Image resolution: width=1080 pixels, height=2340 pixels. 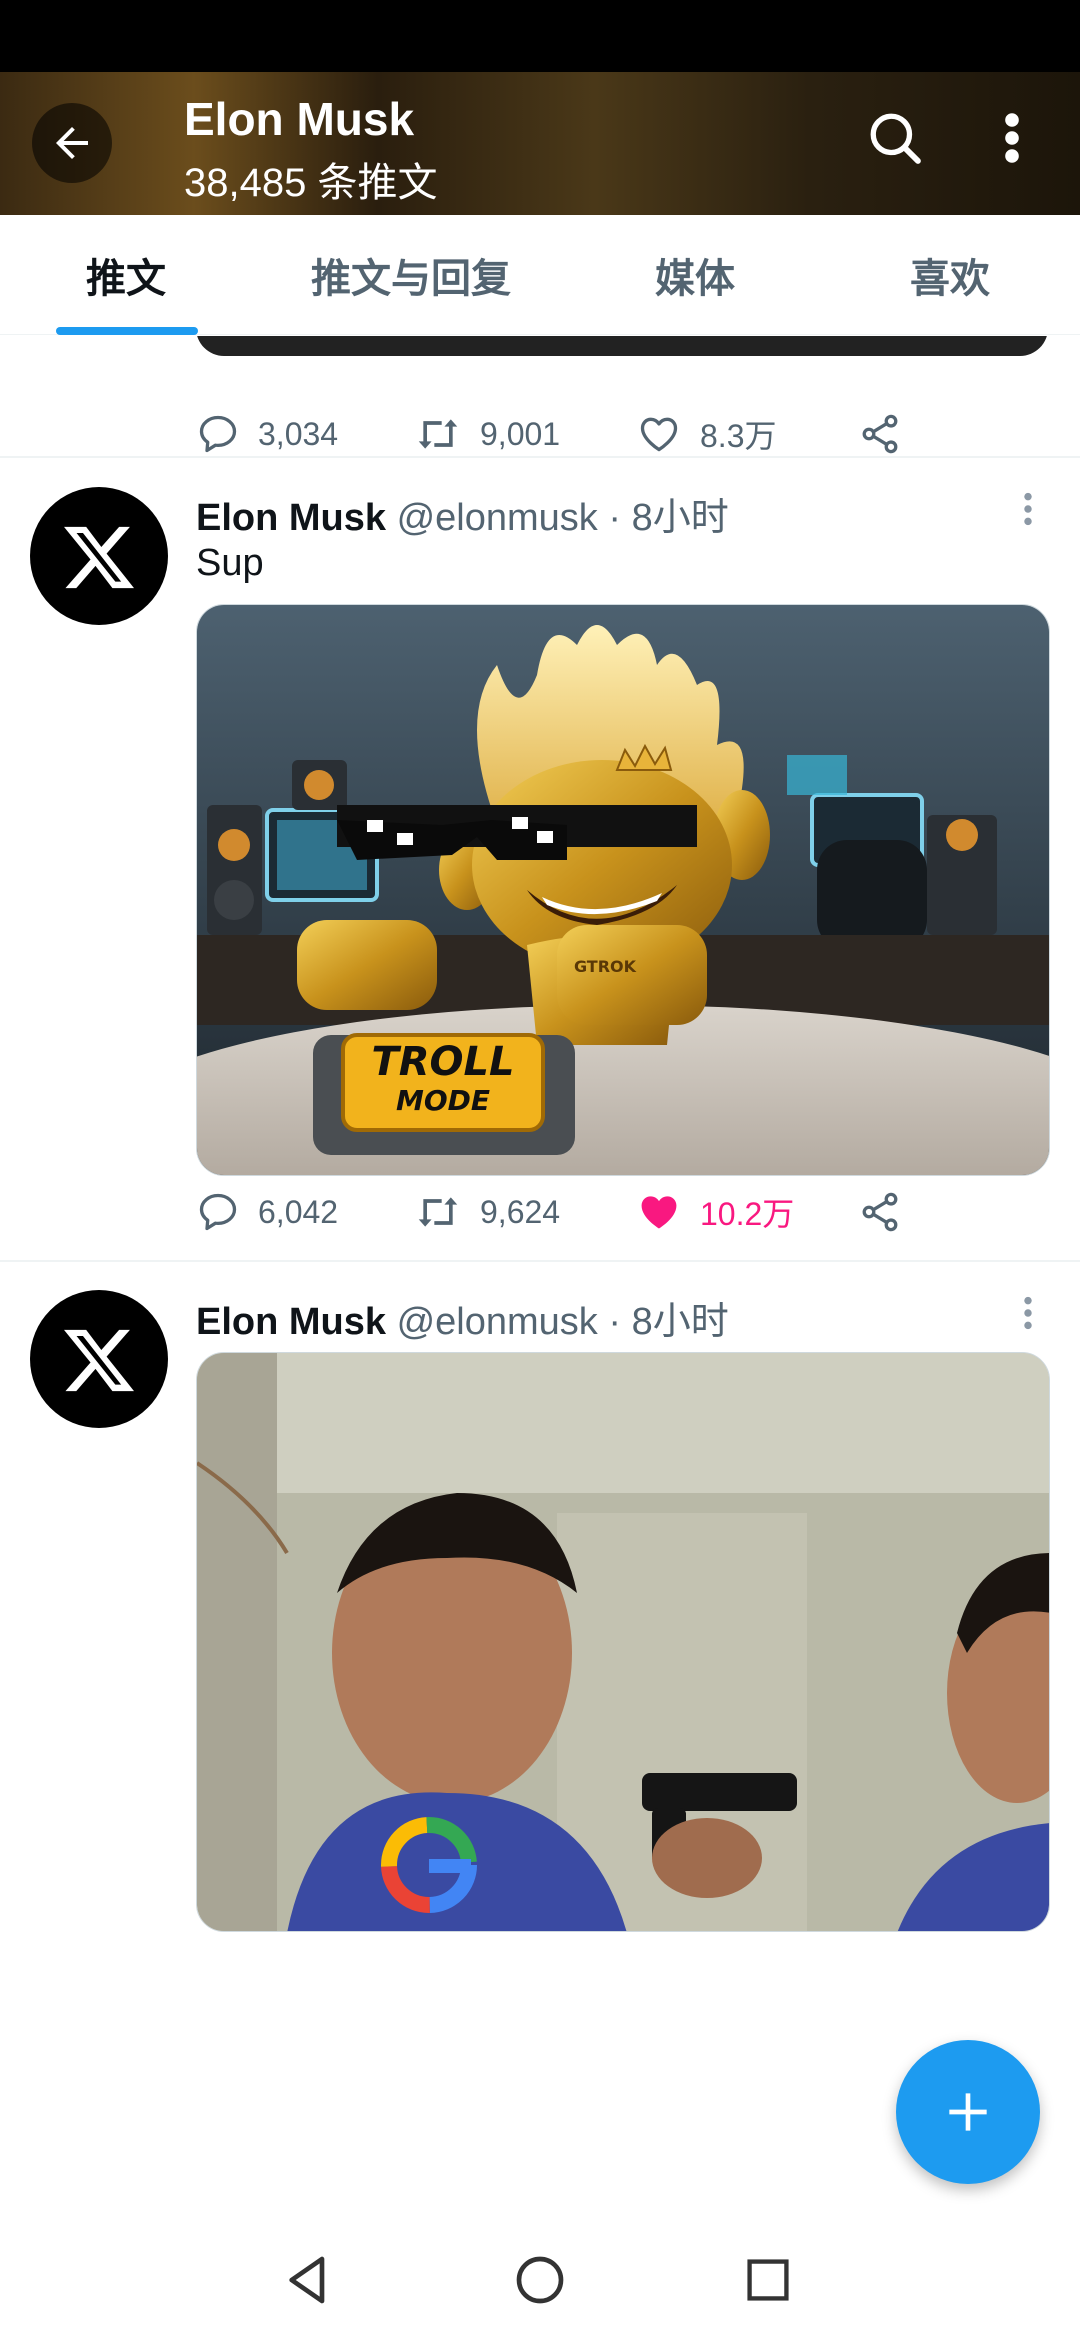 I want to click on tweet-actions: 6,042 9,624 10.2万, so click(x=547, y=1212).